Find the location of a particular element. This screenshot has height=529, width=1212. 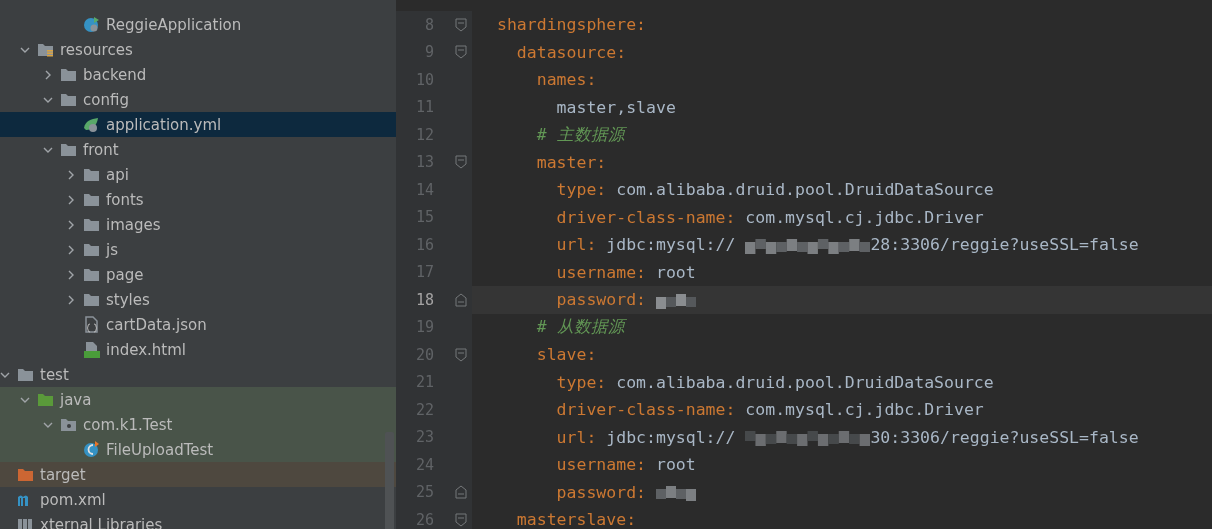

yaml-value: 30:3306/reggie?useSSL=false is located at coordinates (1004, 437).